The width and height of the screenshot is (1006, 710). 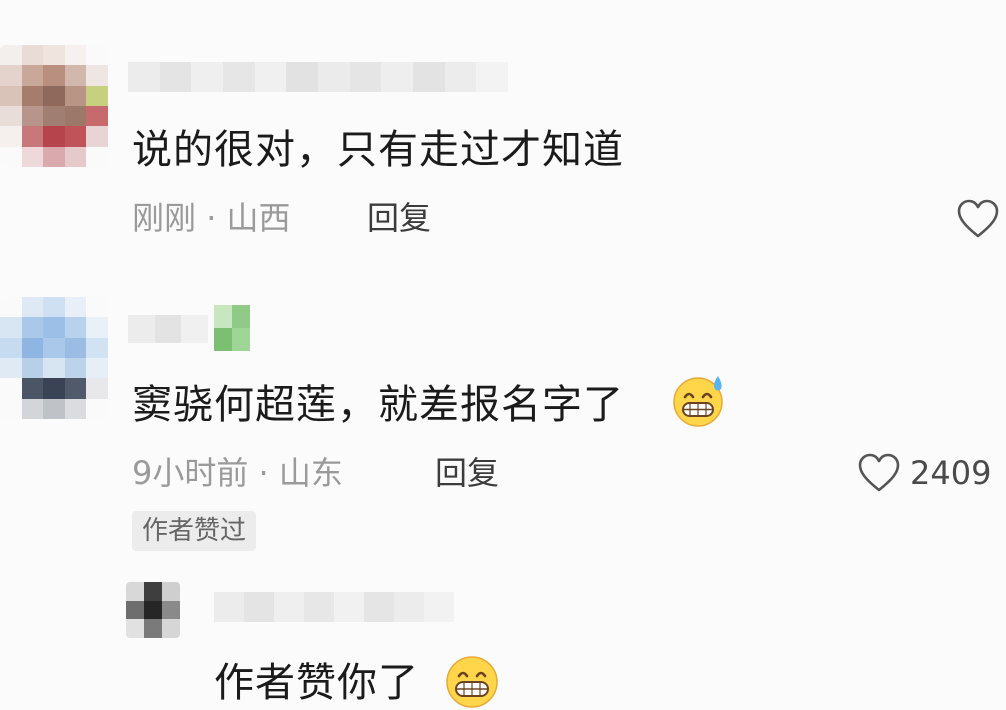 I want to click on comment-text-content: 窦骁何超莲，就差报名字了, so click(x=378, y=405).